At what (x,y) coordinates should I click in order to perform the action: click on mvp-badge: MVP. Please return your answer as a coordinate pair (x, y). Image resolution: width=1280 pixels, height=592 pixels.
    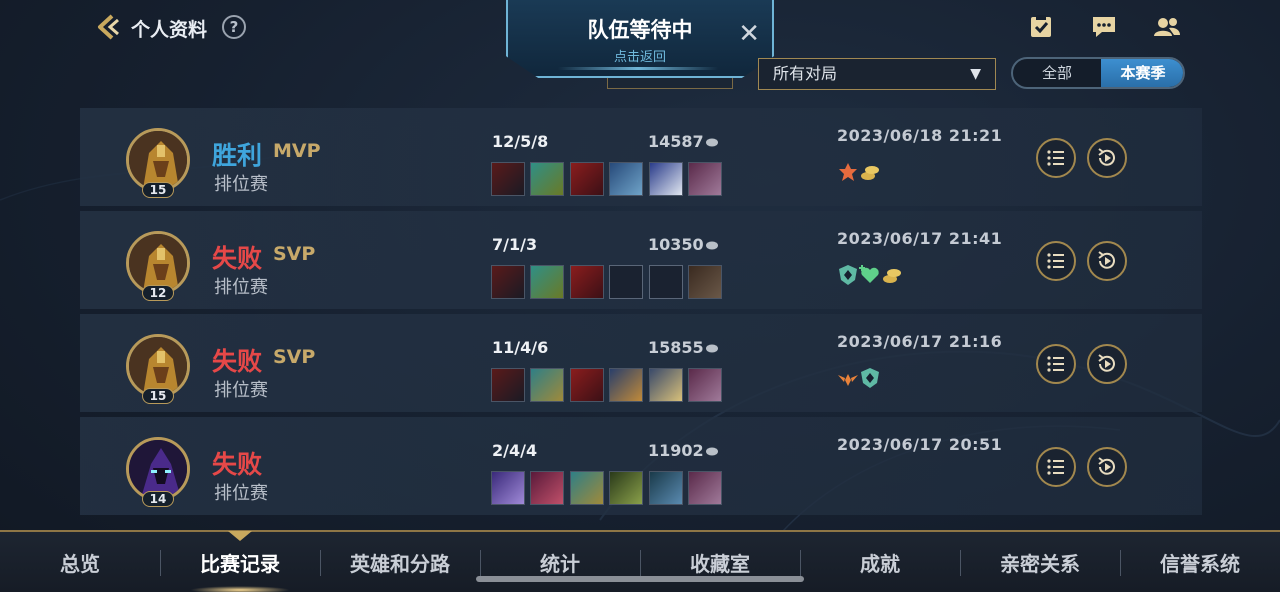
    Looking at the image, I should click on (297, 151).